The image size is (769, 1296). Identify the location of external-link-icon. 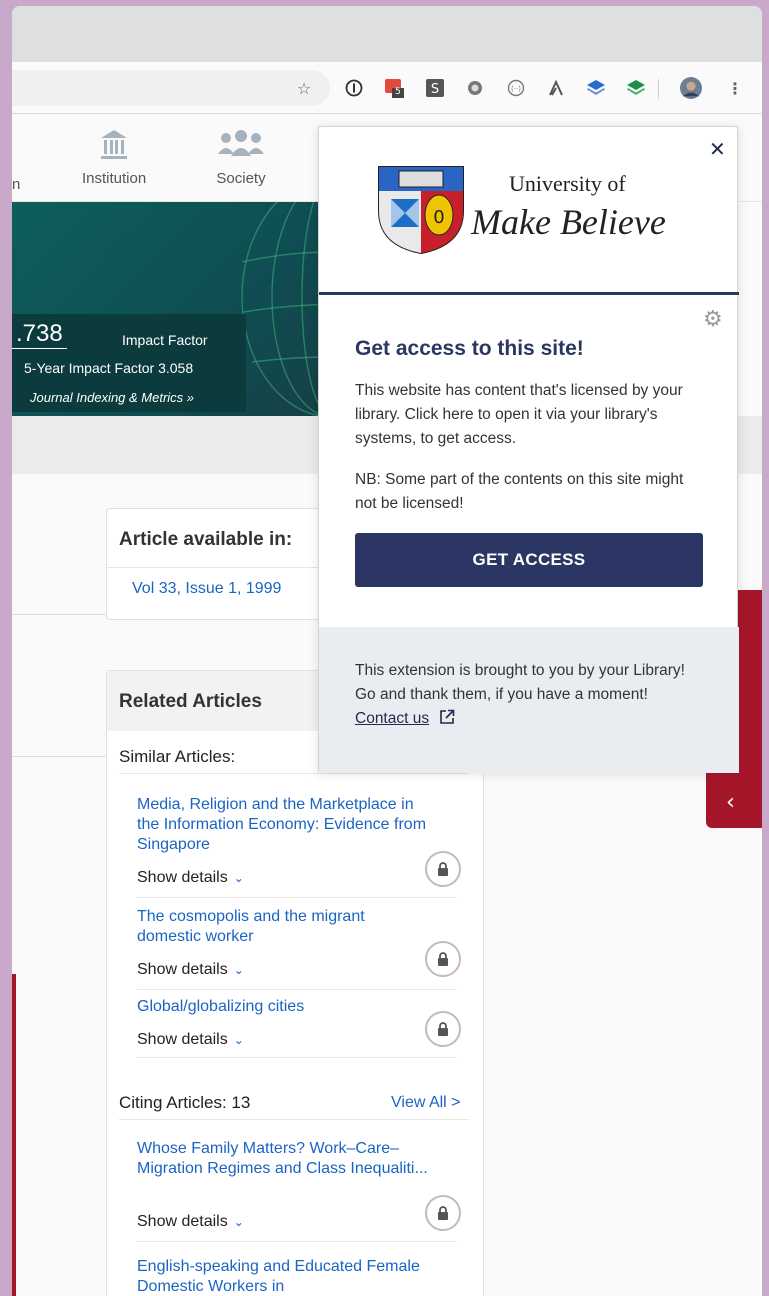
(447, 717).